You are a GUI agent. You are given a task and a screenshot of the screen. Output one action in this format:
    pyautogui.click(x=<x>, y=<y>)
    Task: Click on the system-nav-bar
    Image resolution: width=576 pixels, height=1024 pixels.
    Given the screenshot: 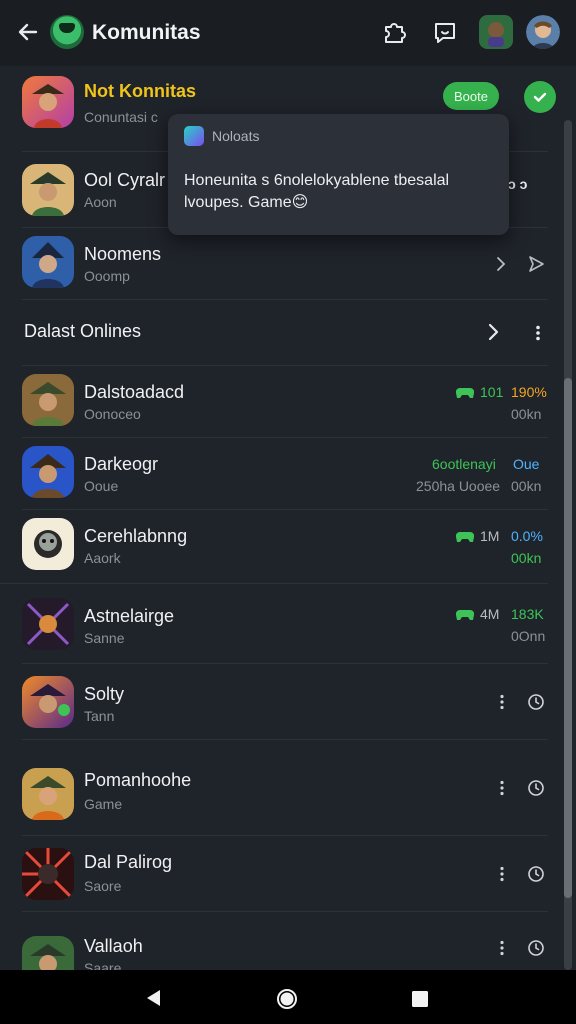 What is the action you would take?
    pyautogui.click(x=288, y=997)
    